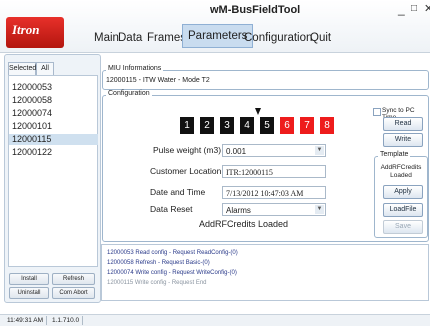 This screenshot has height=326, width=430. I want to click on digit-box: 2, so click(207, 125).